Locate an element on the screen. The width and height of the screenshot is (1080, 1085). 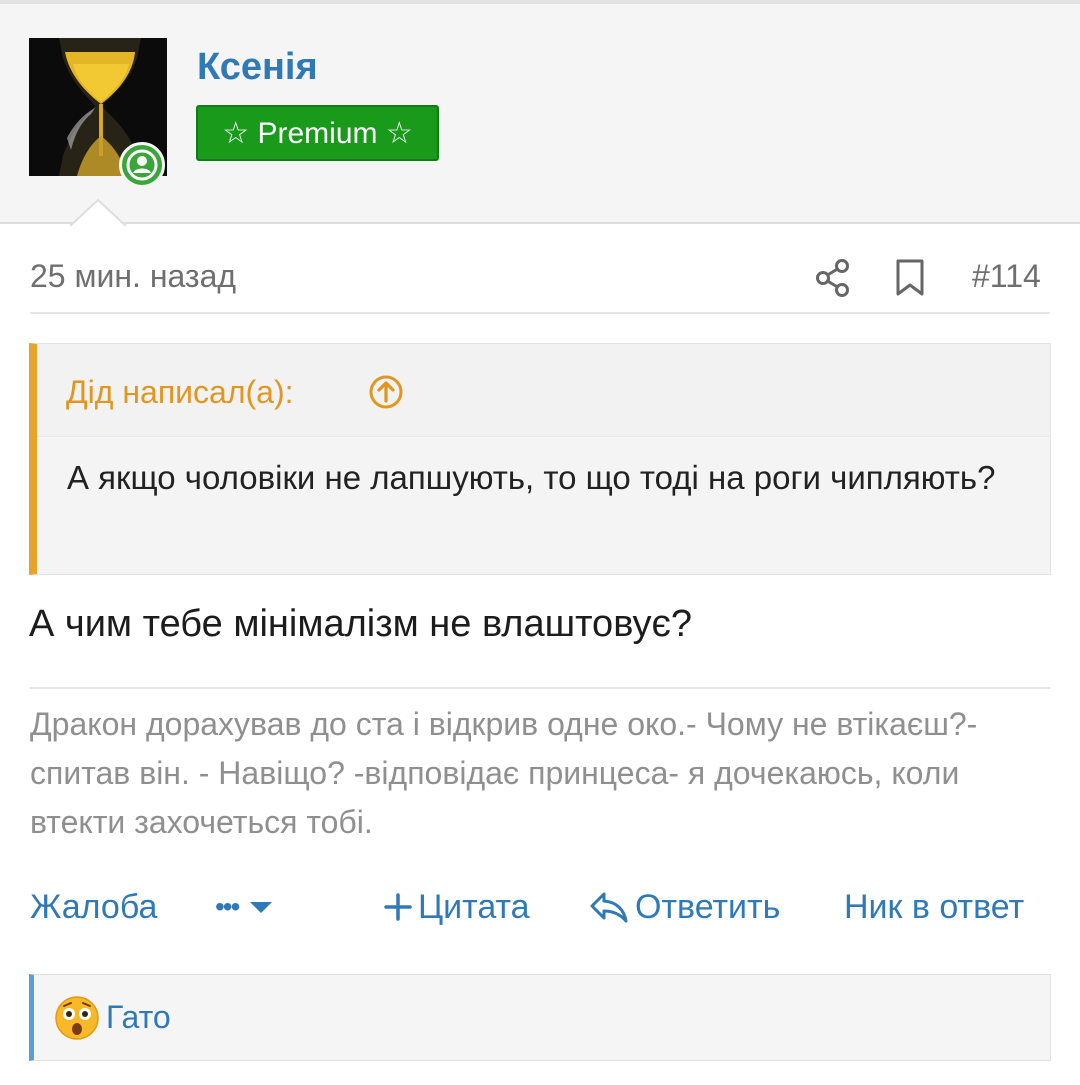
username: Ксенія is located at coordinates (257, 67).